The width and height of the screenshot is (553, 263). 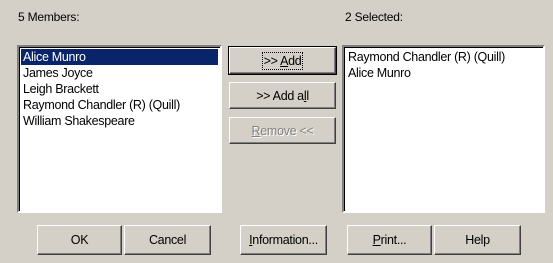 What do you see at coordinates (119, 121) in the screenshot?
I see `list-item: William Shakespeare` at bounding box center [119, 121].